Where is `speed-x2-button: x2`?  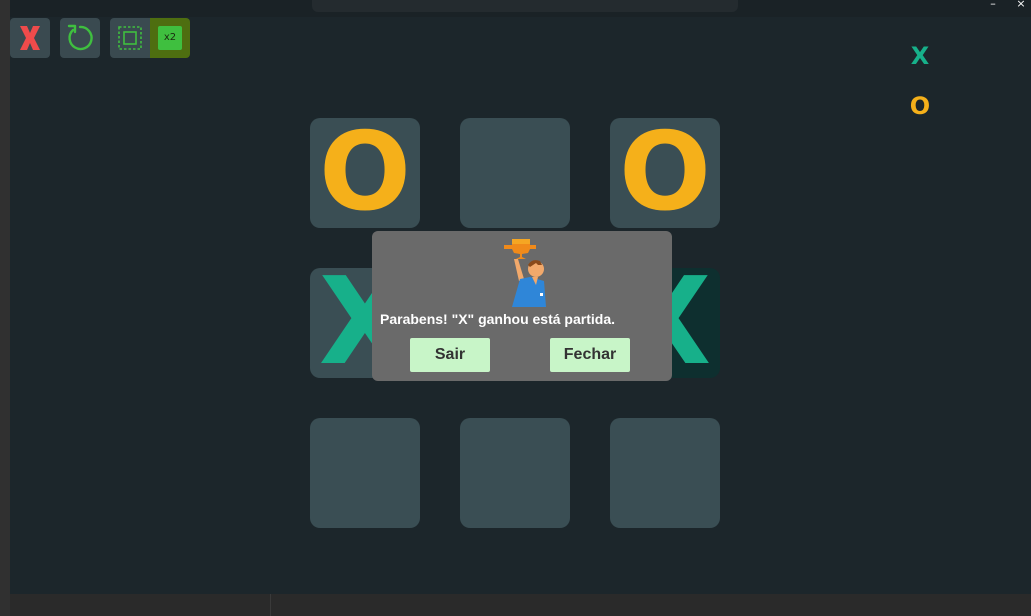
speed-x2-button: x2 is located at coordinates (170, 38).